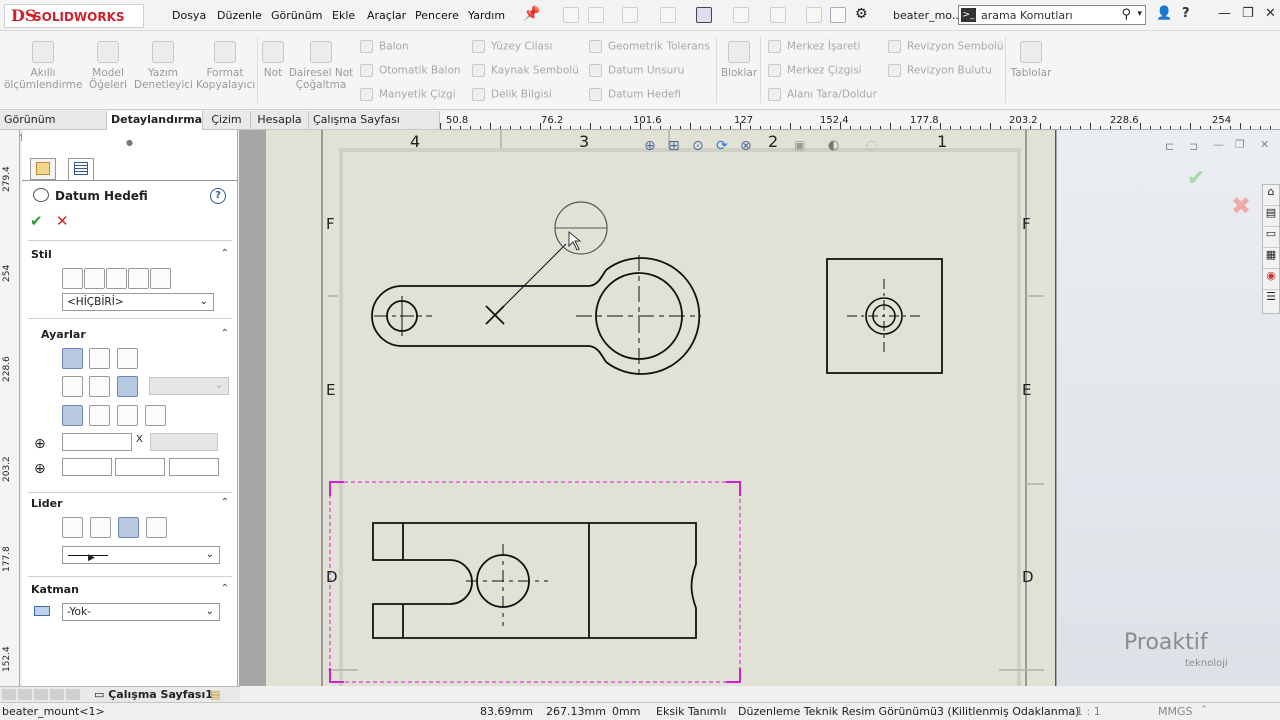  I want to click on confirmation-ok-icon: ✔, so click(1196, 178).